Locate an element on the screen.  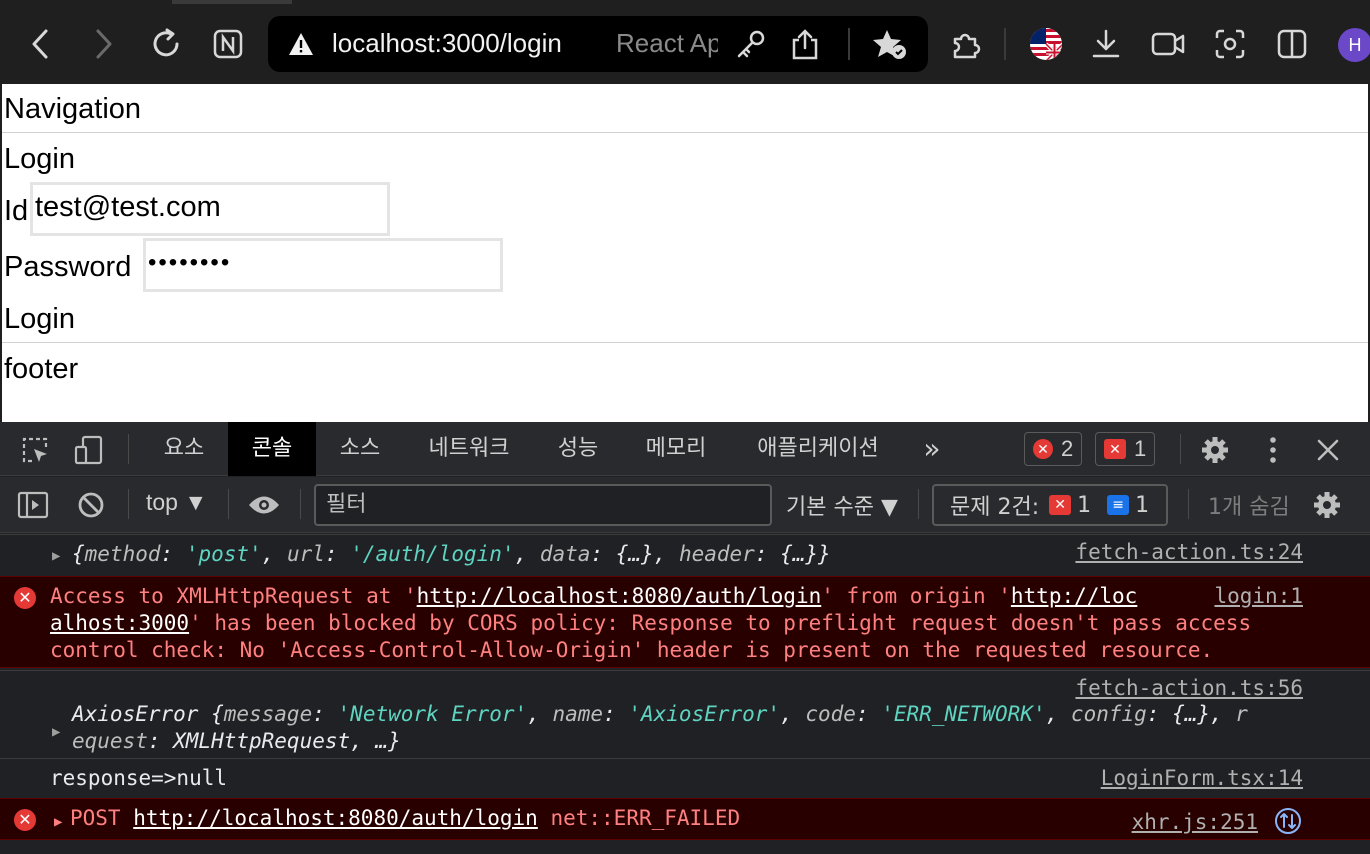
back-button is located at coordinates (40, 44).